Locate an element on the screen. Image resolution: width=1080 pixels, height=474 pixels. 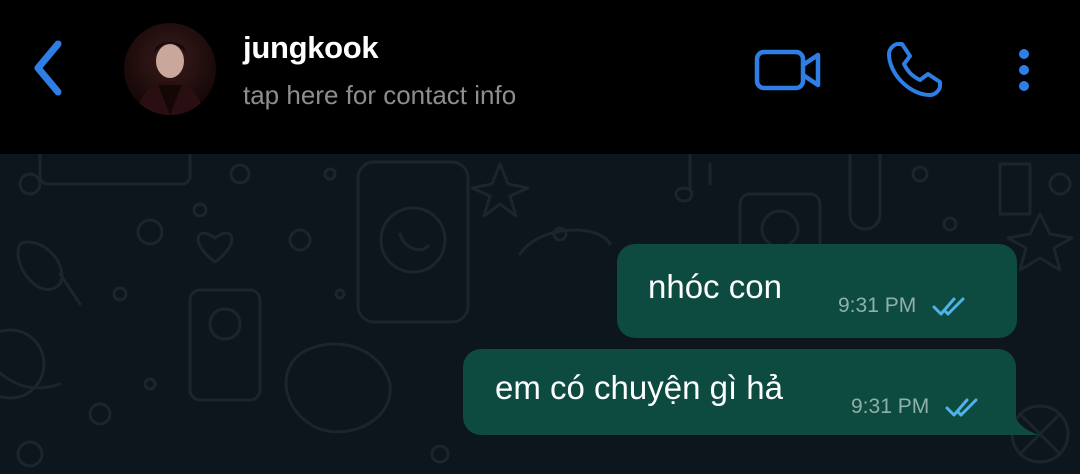
message-text: em có chuyện gì hả is located at coordinates (639, 387).